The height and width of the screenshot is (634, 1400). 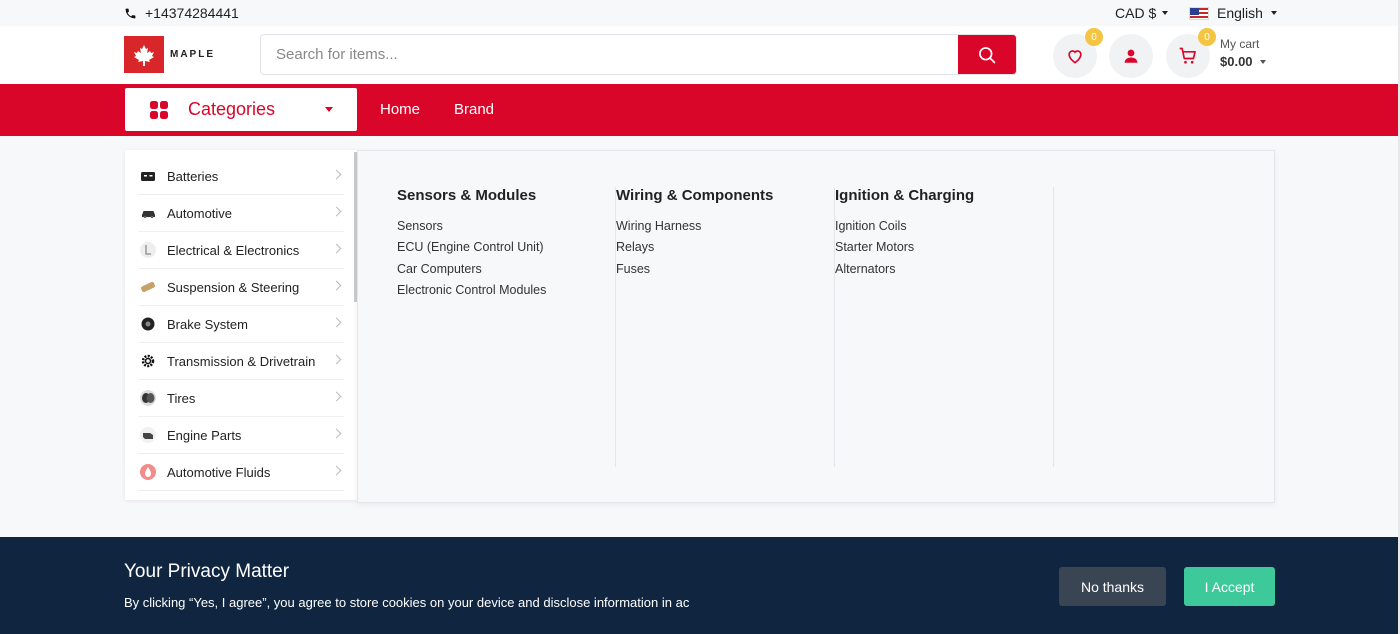 I want to click on cart-button: 0, so click(x=1191, y=53).